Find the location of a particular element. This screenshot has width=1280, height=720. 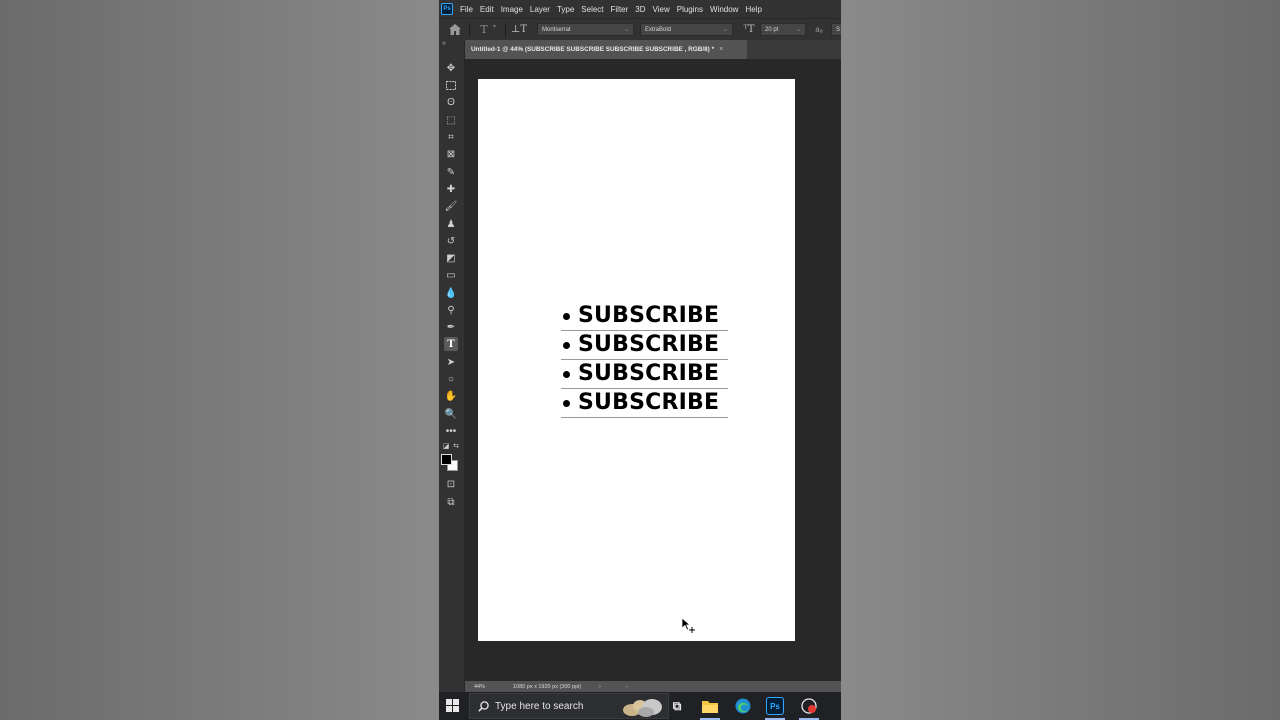

clone-stamp-tool-icon: ♟ is located at coordinates (451, 224).